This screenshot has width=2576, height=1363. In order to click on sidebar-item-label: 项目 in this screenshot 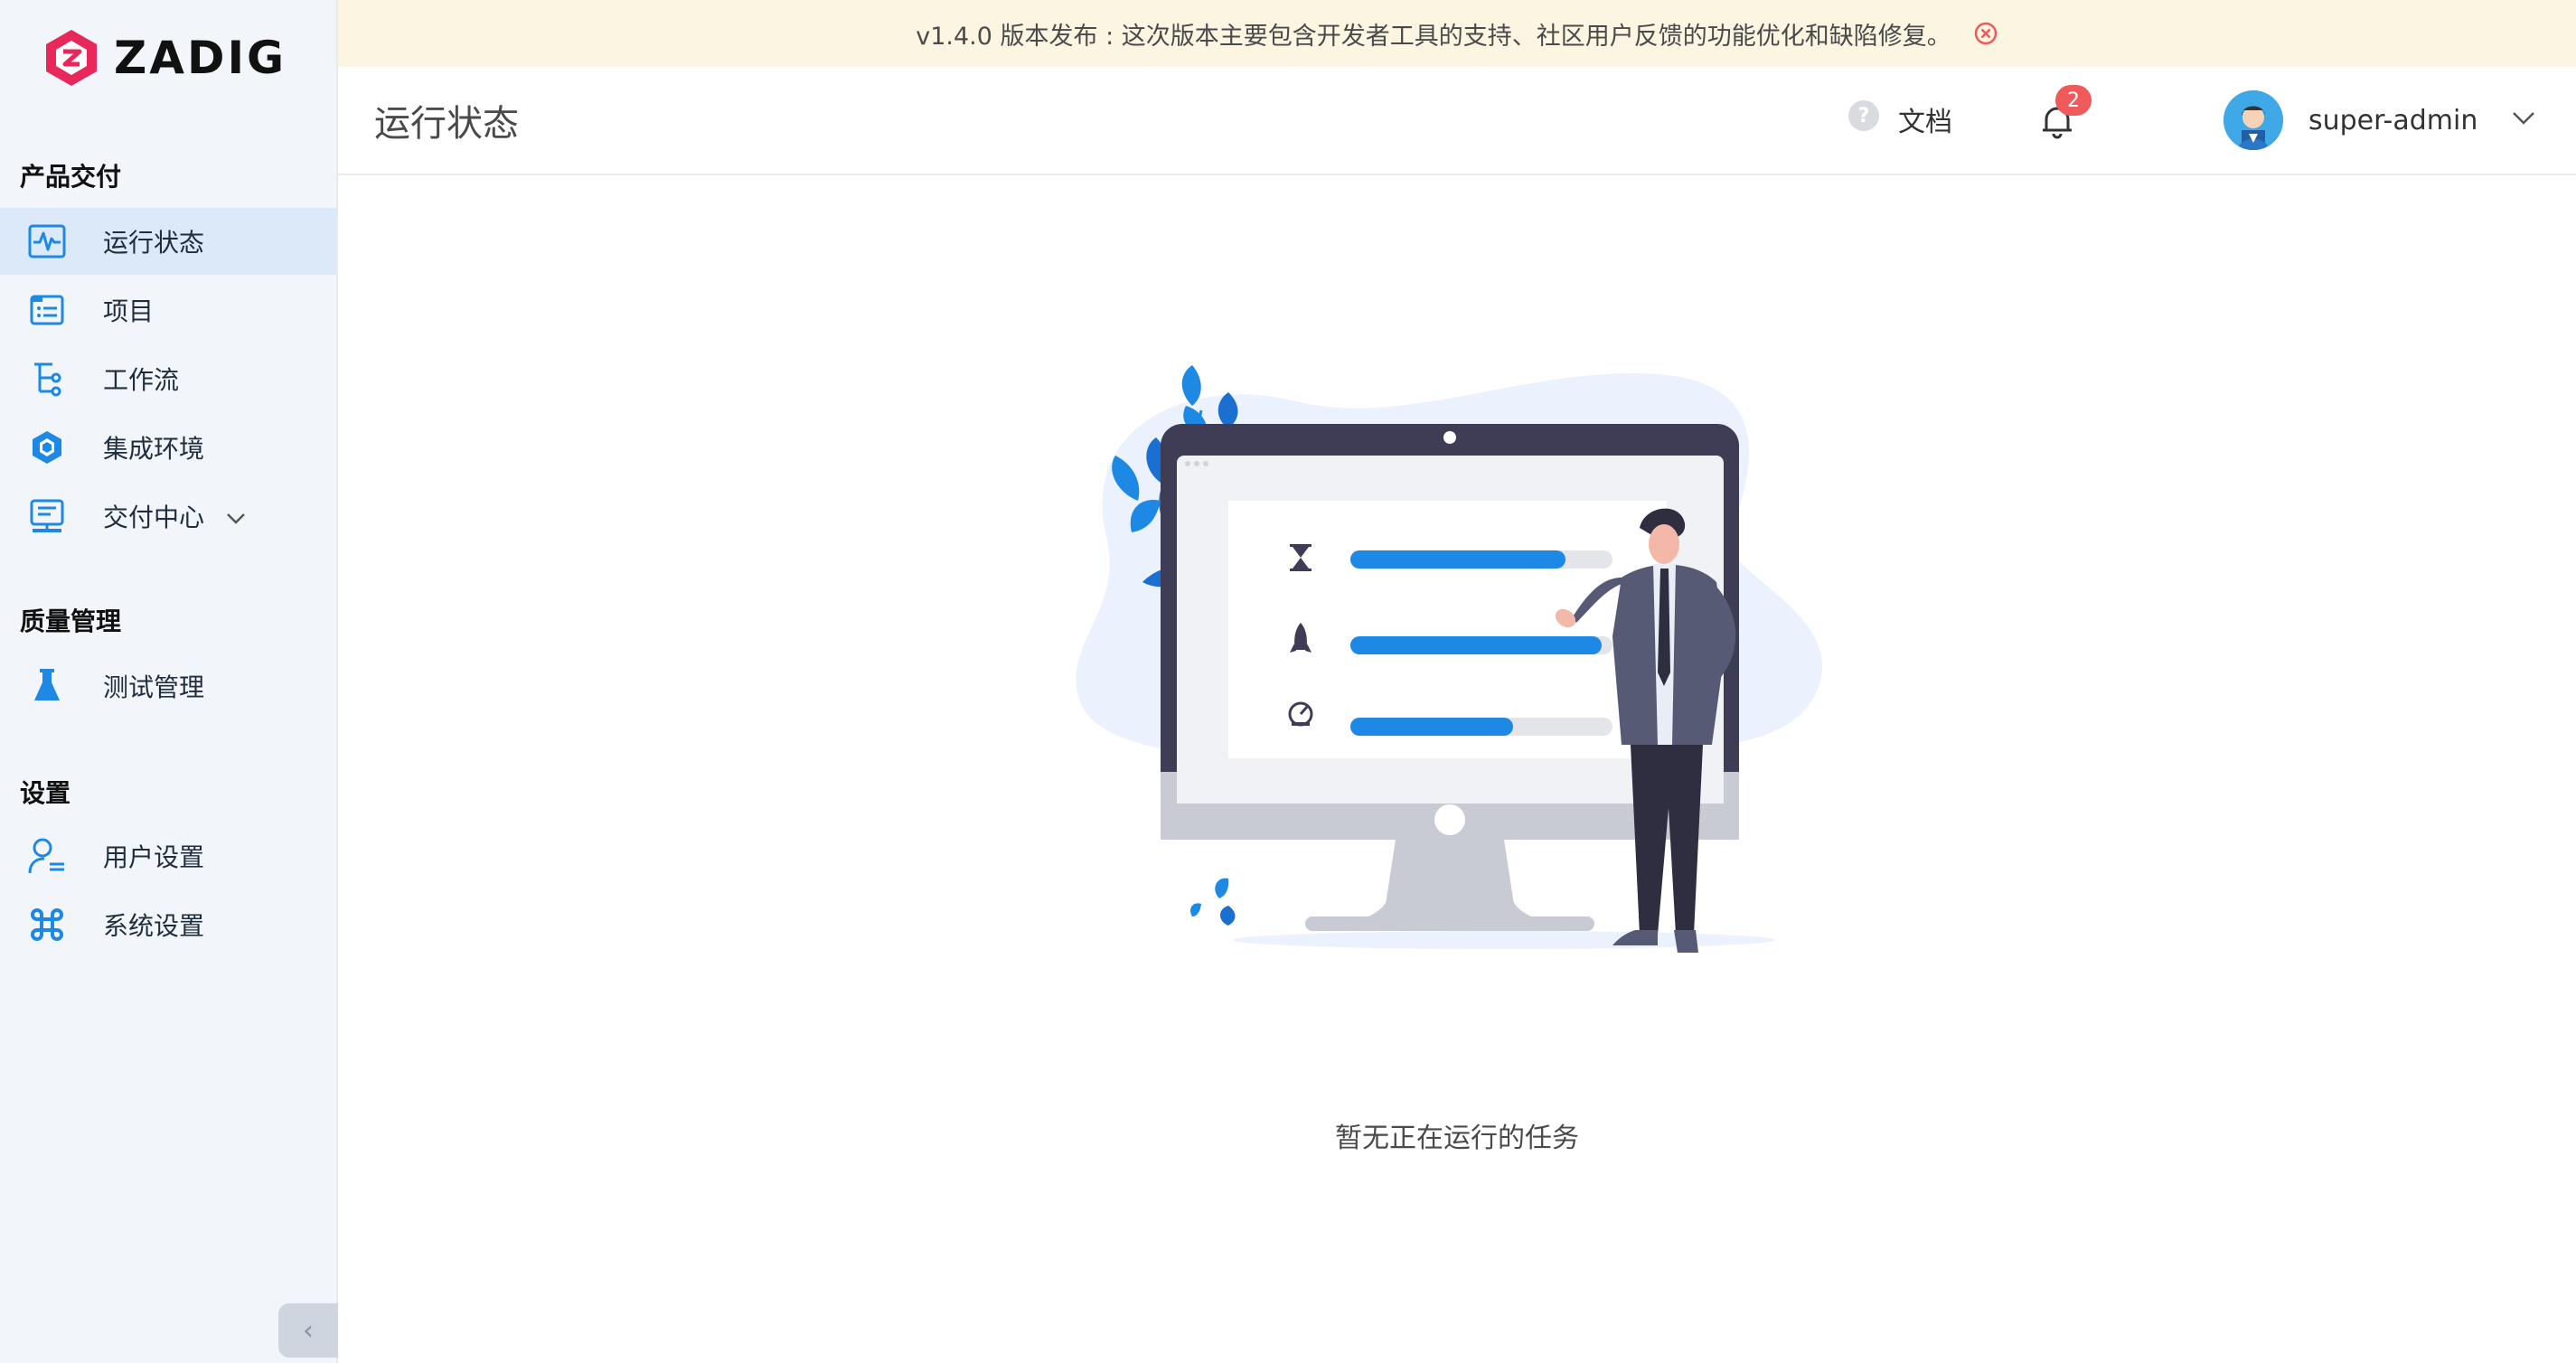, I will do `click(129, 311)`.